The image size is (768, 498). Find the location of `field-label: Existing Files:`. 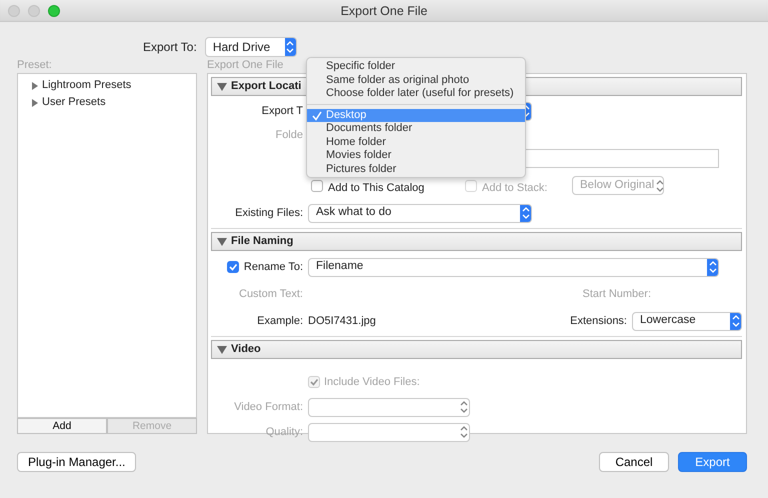

field-label: Existing Files: is located at coordinates (269, 213).